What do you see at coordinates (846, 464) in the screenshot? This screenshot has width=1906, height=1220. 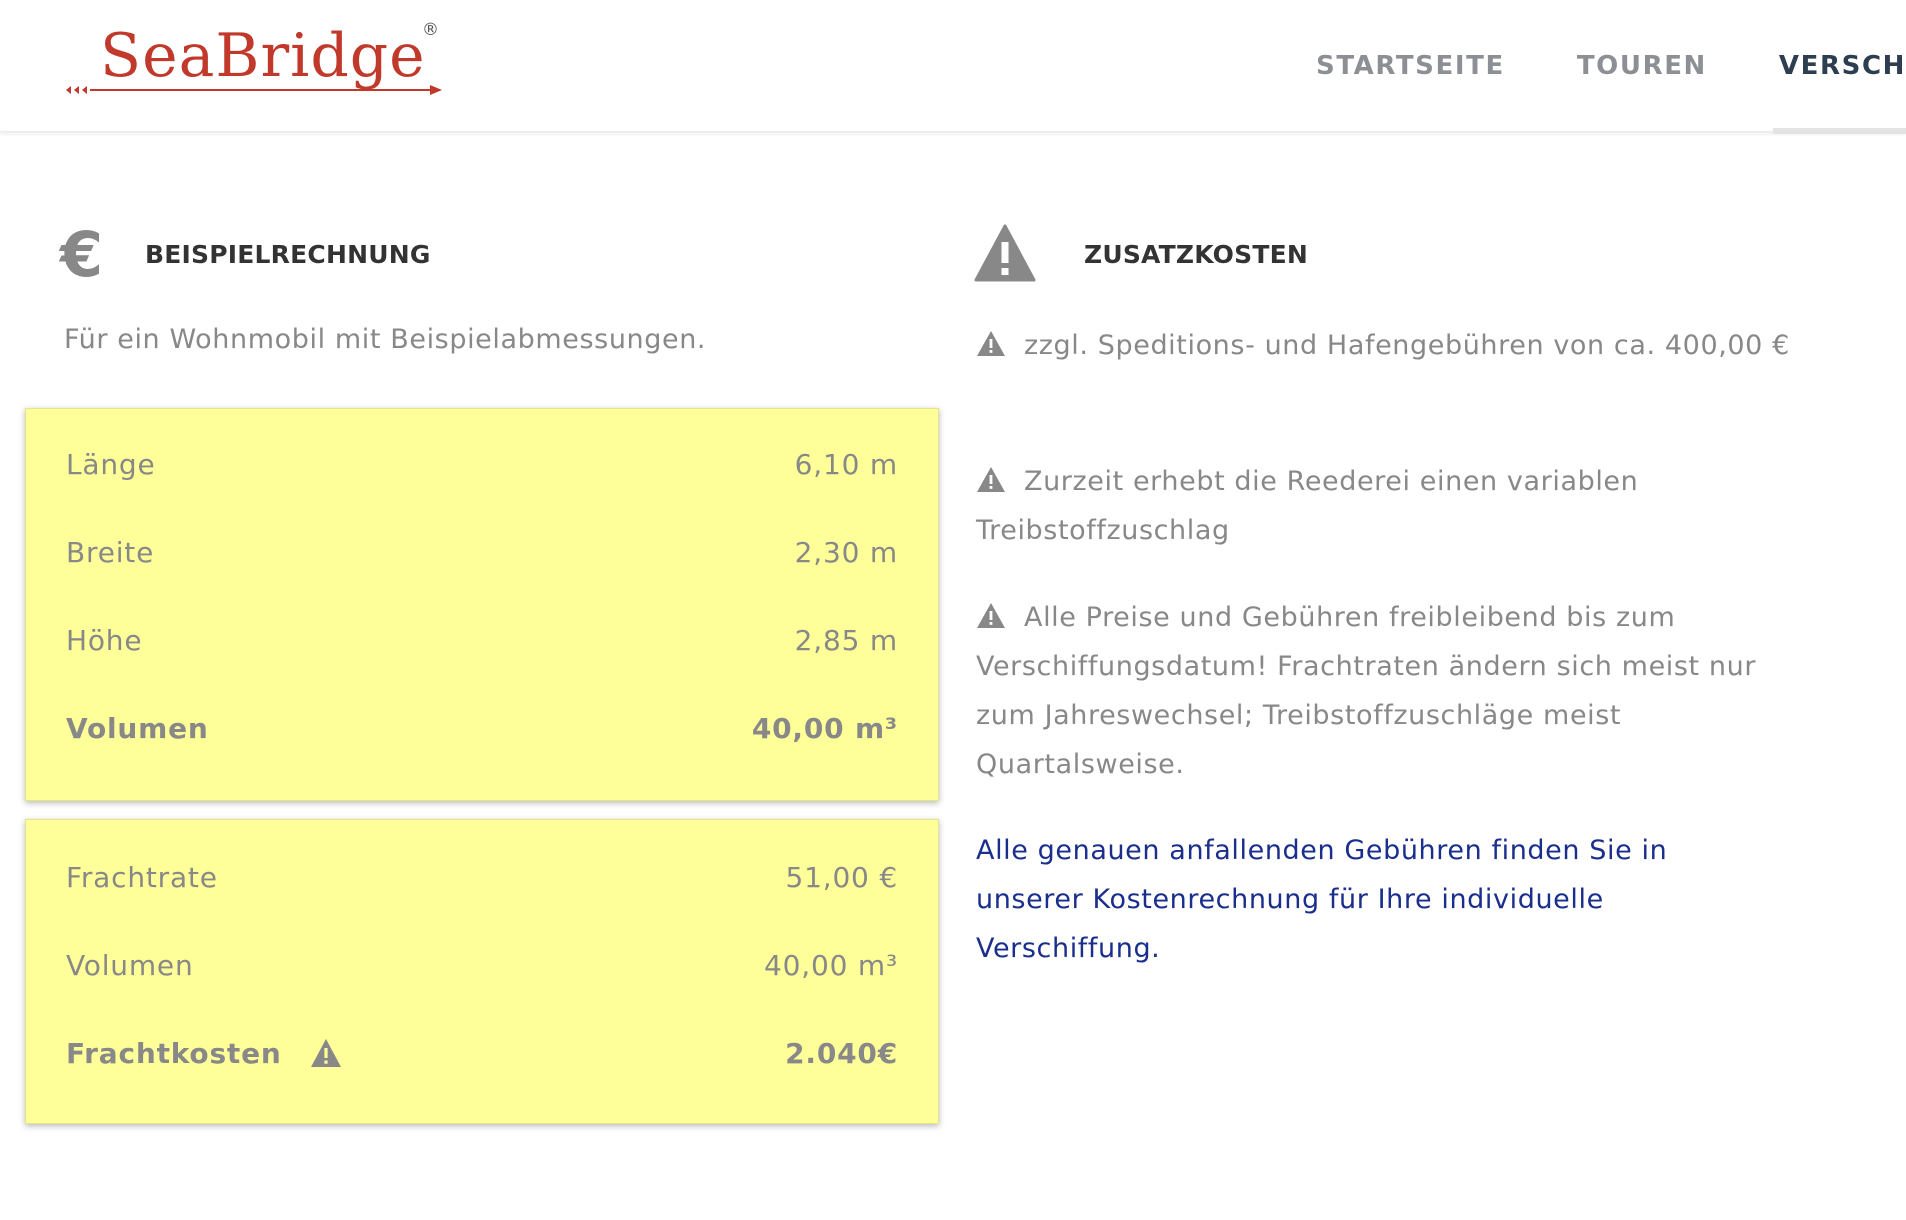 I see `row-value: 6,10 m` at bounding box center [846, 464].